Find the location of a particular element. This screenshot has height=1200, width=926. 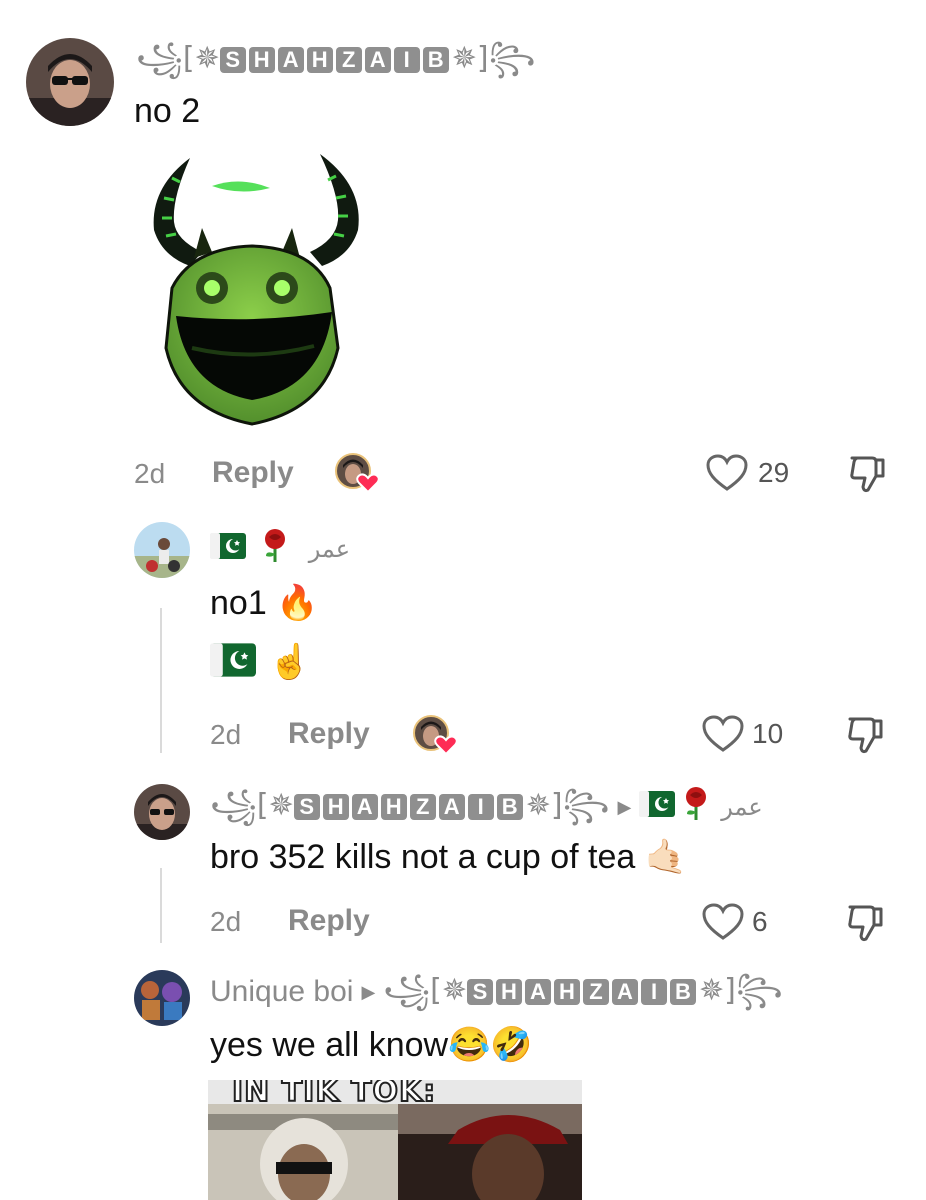

meme-photo is located at coordinates (395, 1152).